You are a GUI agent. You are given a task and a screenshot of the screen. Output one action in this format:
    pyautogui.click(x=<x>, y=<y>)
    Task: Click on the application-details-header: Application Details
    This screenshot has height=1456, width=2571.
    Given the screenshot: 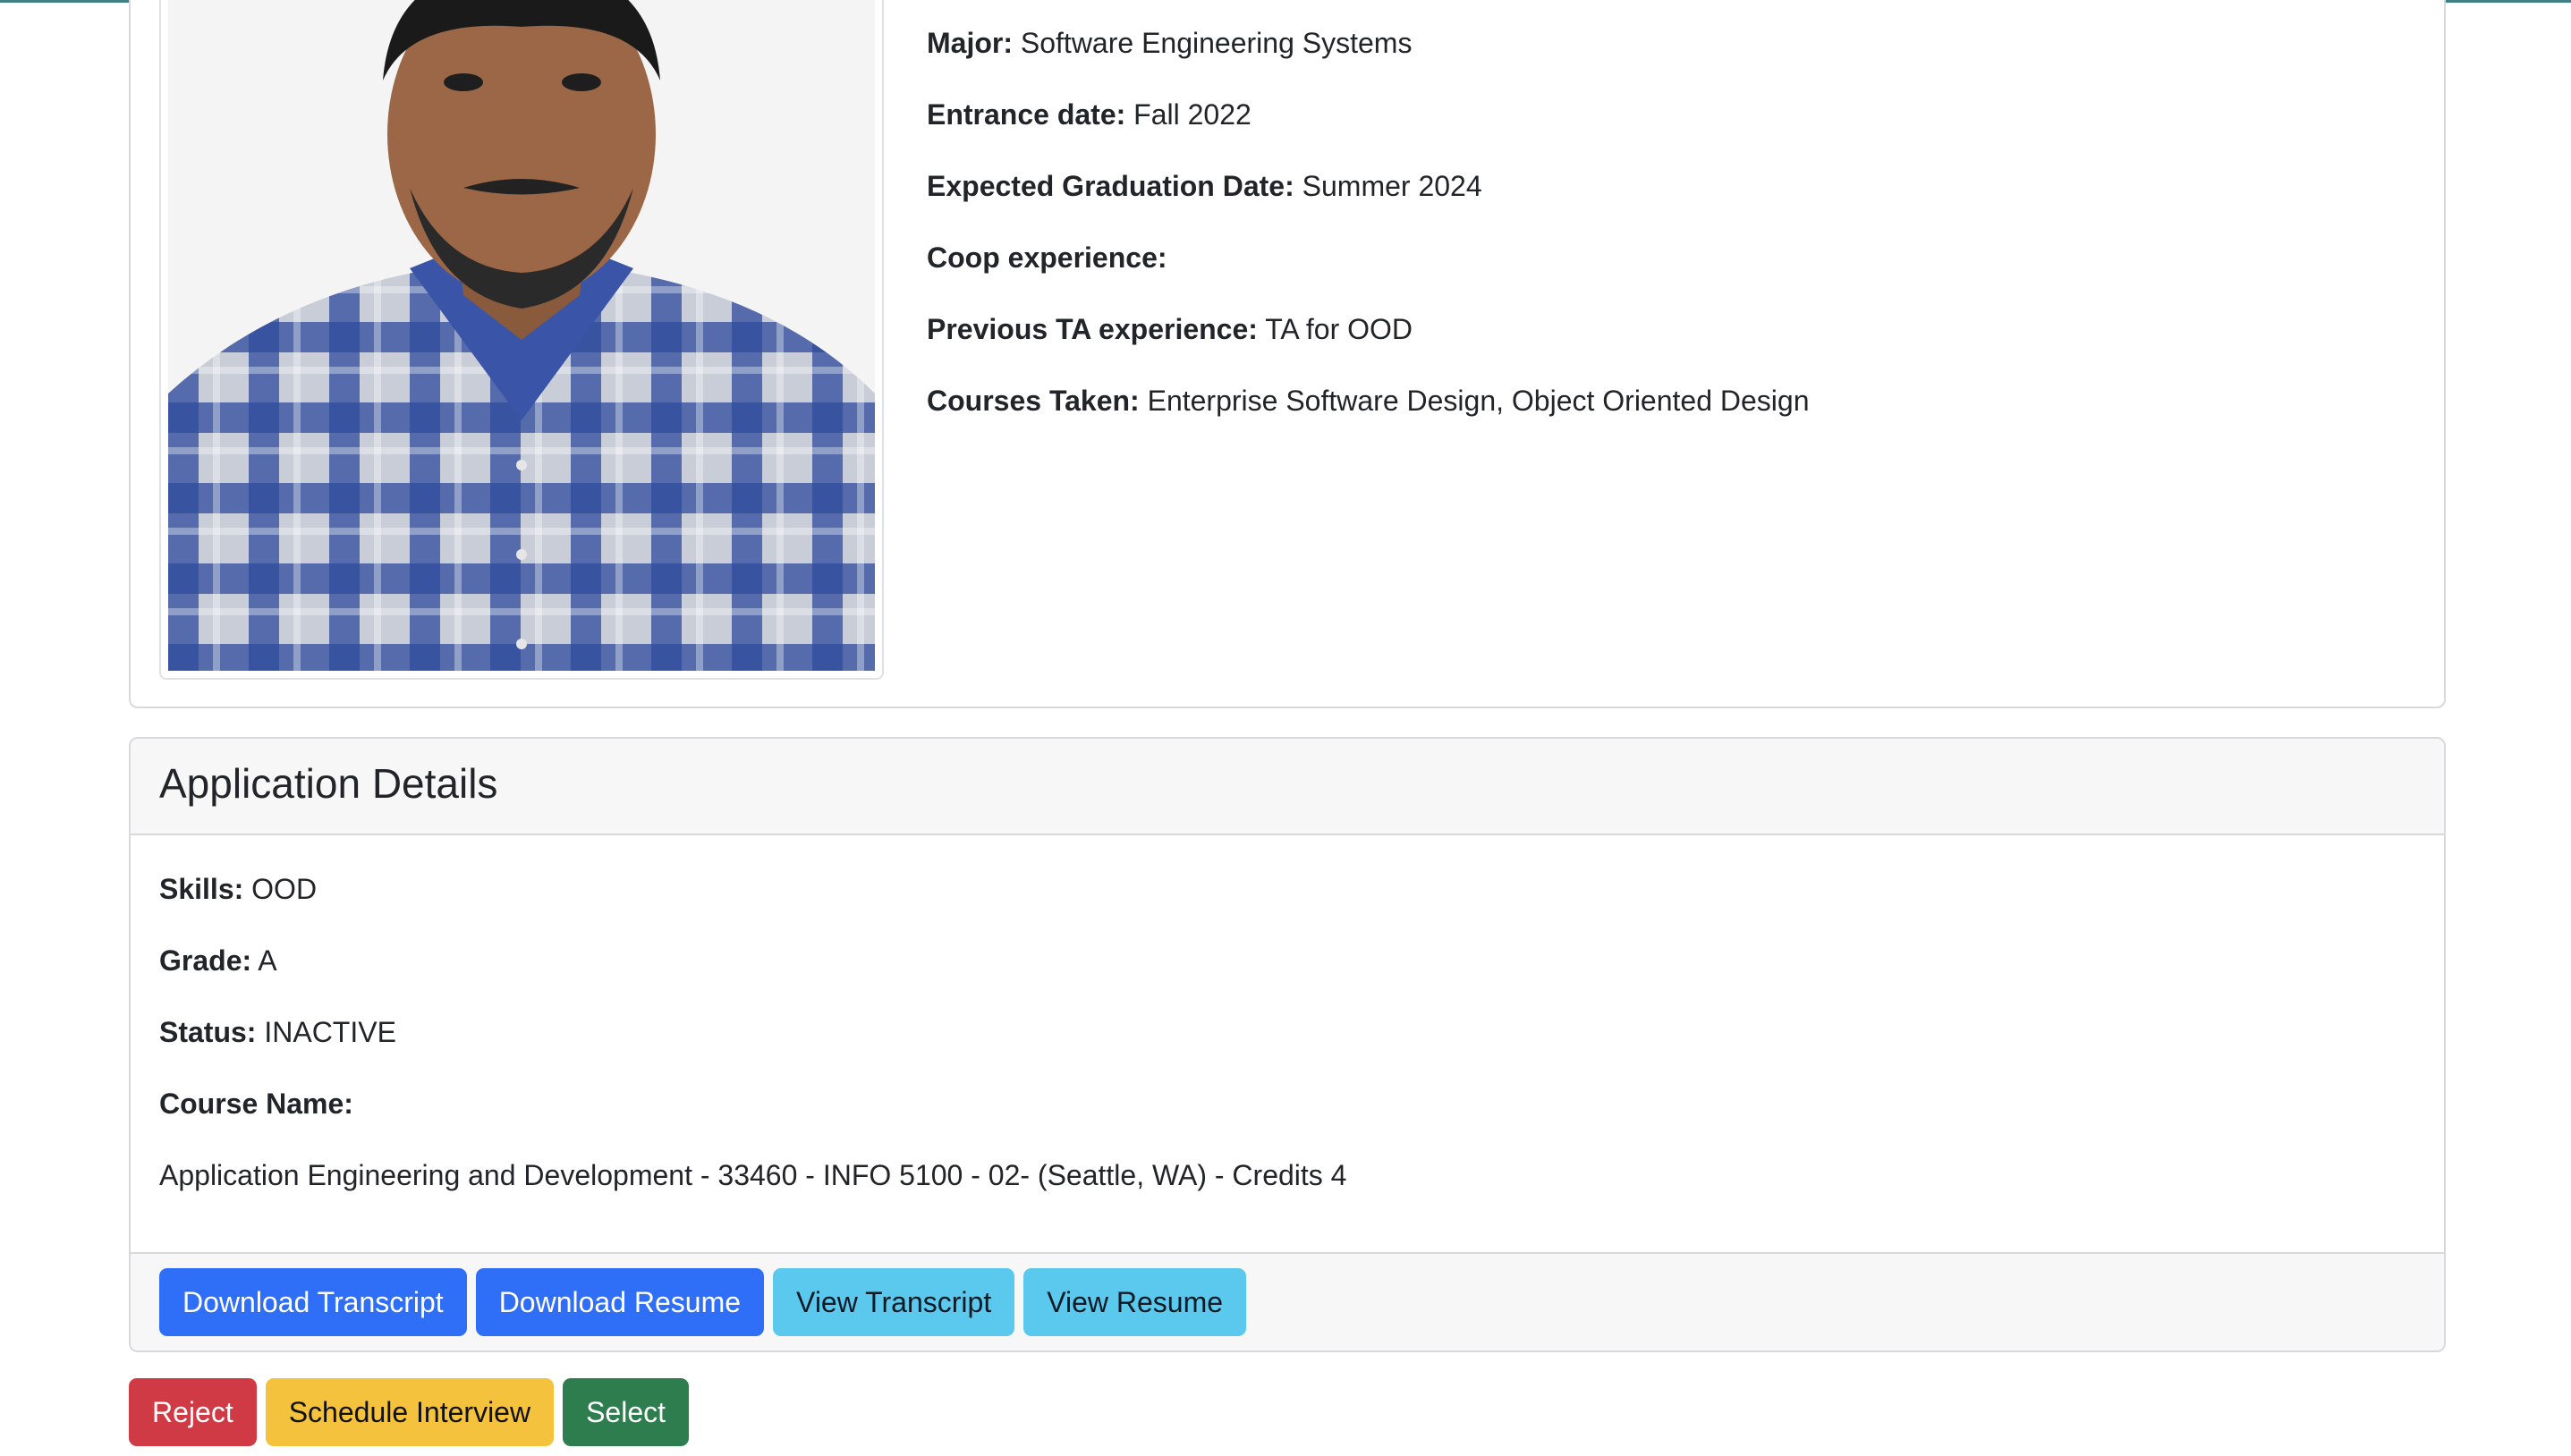 What is the action you would take?
    pyautogui.click(x=1287, y=787)
    